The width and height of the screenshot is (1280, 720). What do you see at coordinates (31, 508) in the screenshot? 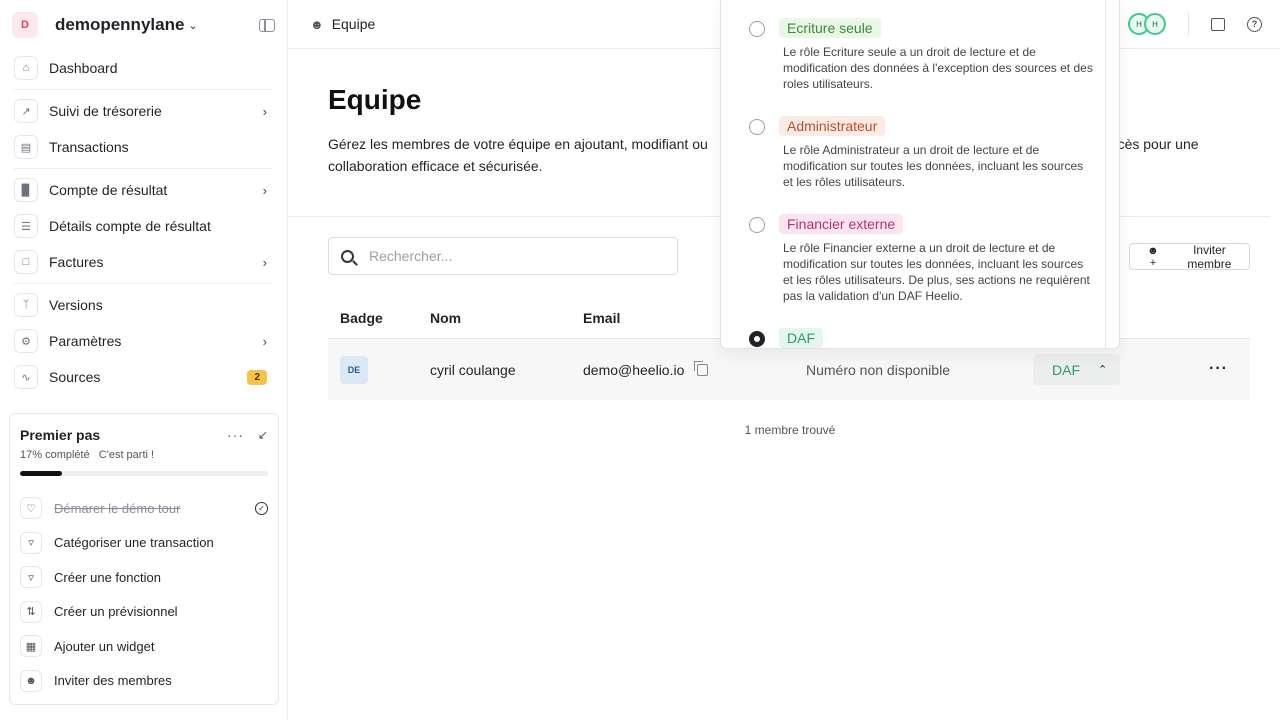
I see `handshake-icon: ♡` at bounding box center [31, 508].